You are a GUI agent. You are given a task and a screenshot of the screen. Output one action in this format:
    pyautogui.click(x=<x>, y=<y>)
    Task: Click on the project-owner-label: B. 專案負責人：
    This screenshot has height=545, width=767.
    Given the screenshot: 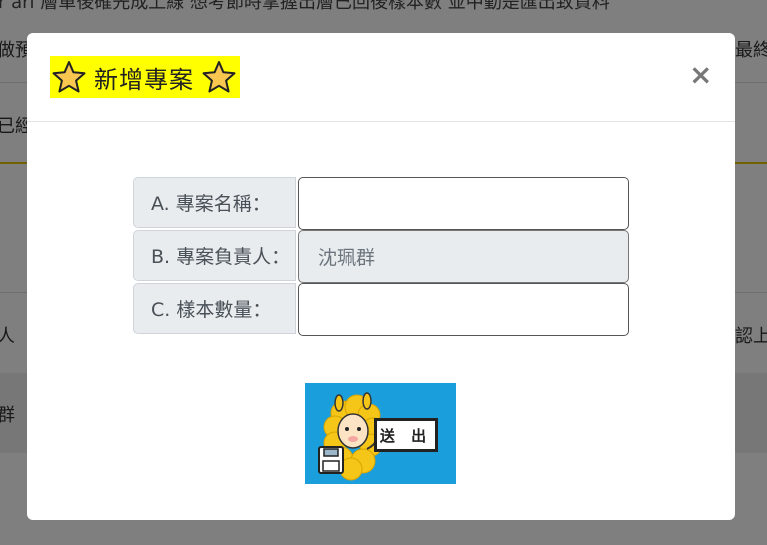 What is the action you would take?
    pyautogui.click(x=214, y=255)
    